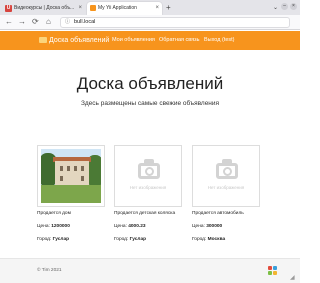  I want to click on forward-arrow-icon: →, so click(22, 22).